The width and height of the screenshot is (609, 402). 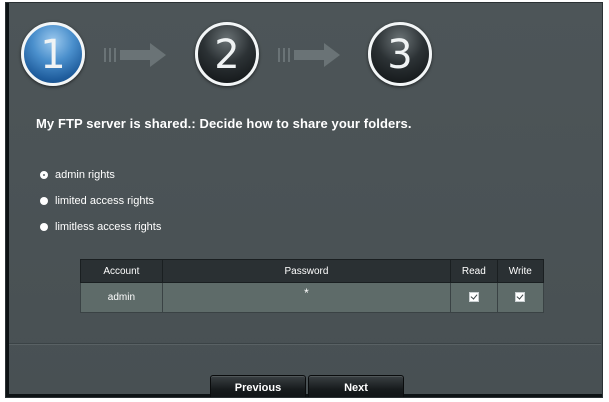 I want to click on accounts-table: Account Password Read Write admin *, so click(x=312, y=286).